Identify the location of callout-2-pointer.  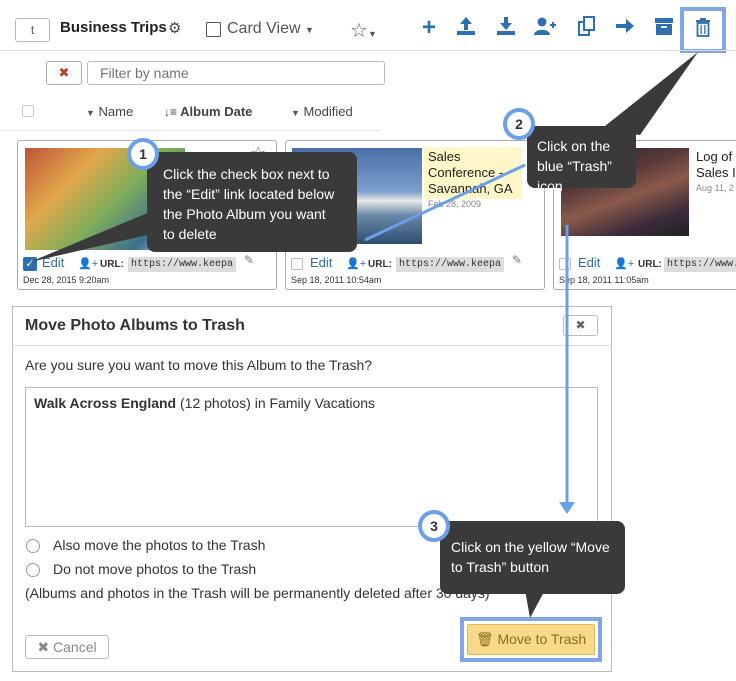
(649, 93).